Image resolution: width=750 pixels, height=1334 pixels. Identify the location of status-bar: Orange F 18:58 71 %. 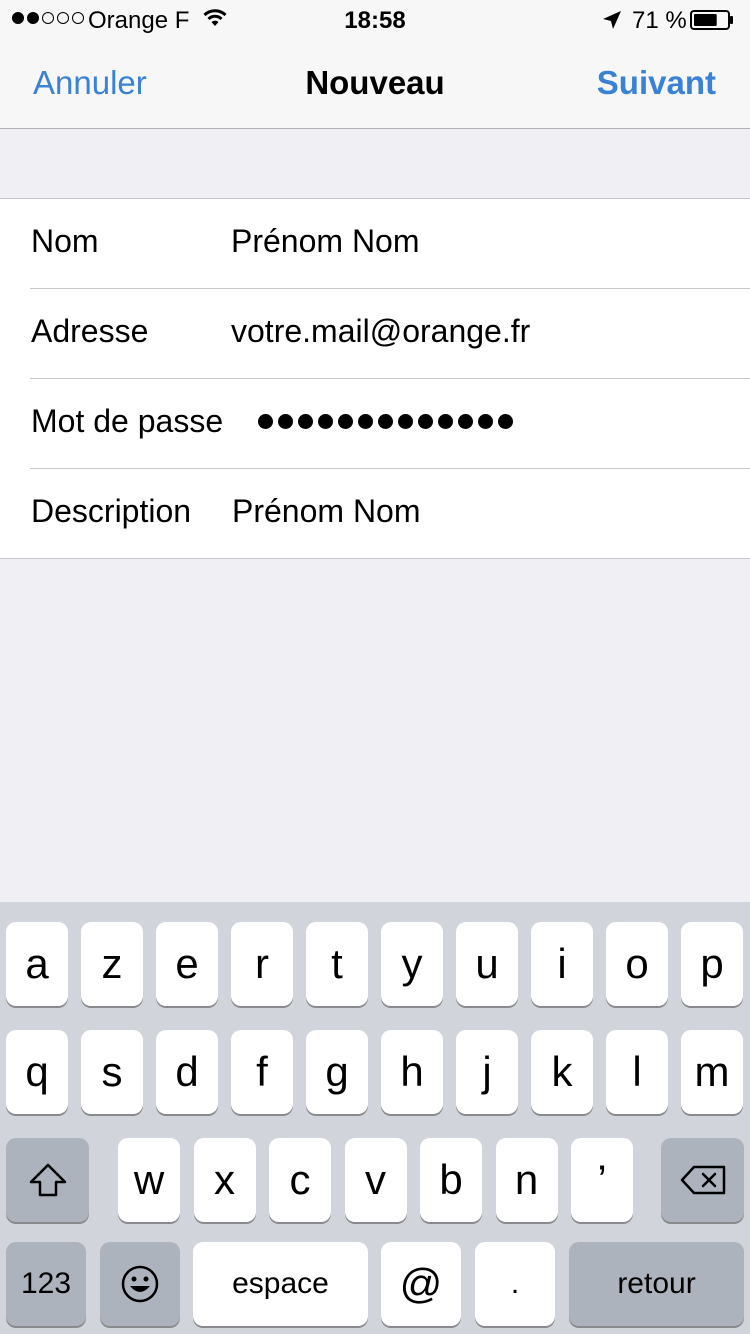
(375, 20).